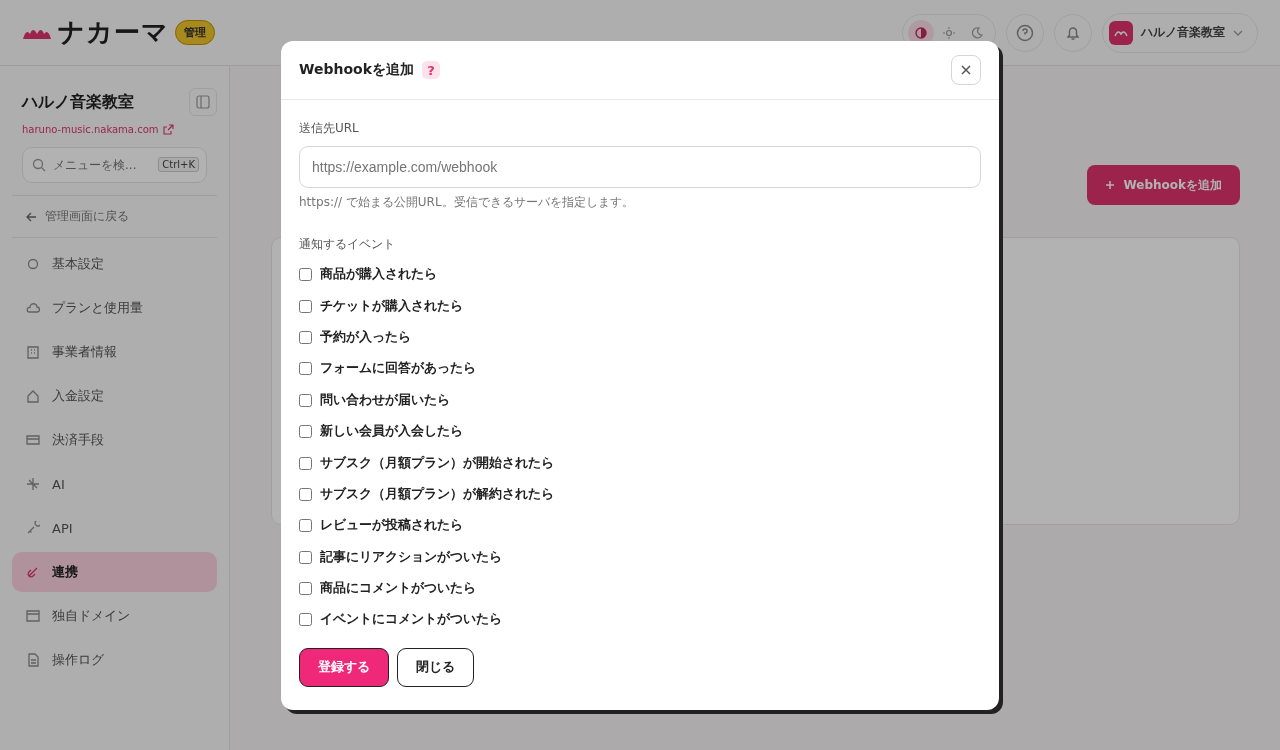 The height and width of the screenshot is (750, 1280). I want to click on close-icon, so click(966, 70).